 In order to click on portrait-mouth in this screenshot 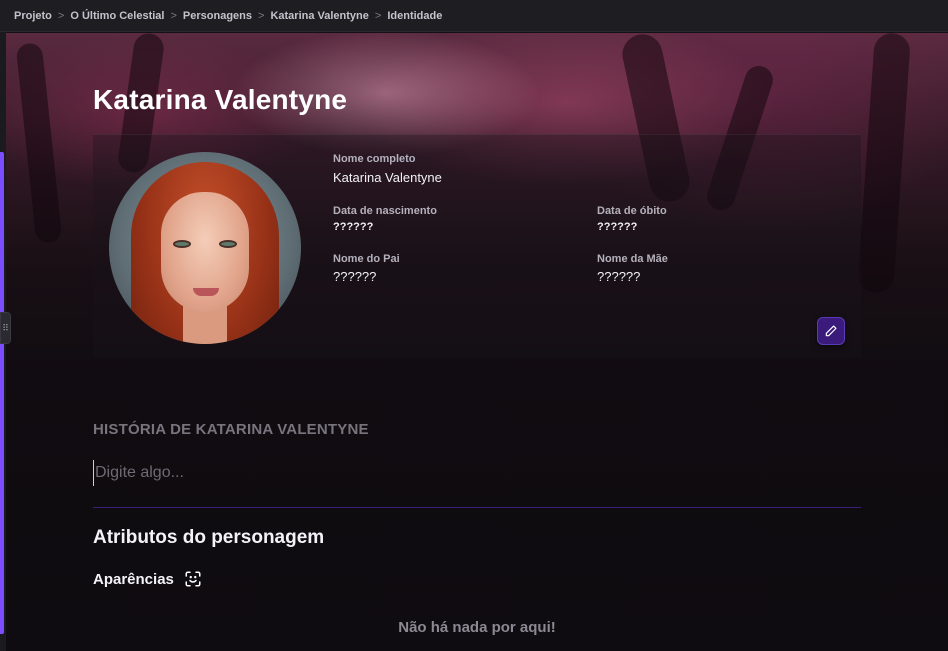, I will do `click(206, 292)`.